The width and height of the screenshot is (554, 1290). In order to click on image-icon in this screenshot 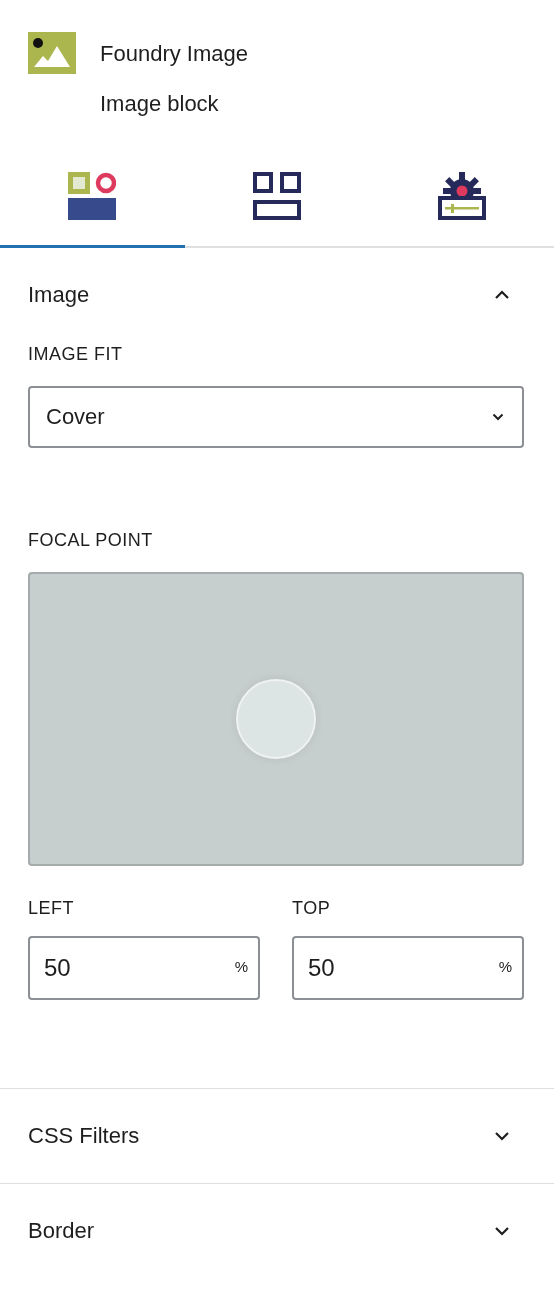, I will do `click(52, 53)`.